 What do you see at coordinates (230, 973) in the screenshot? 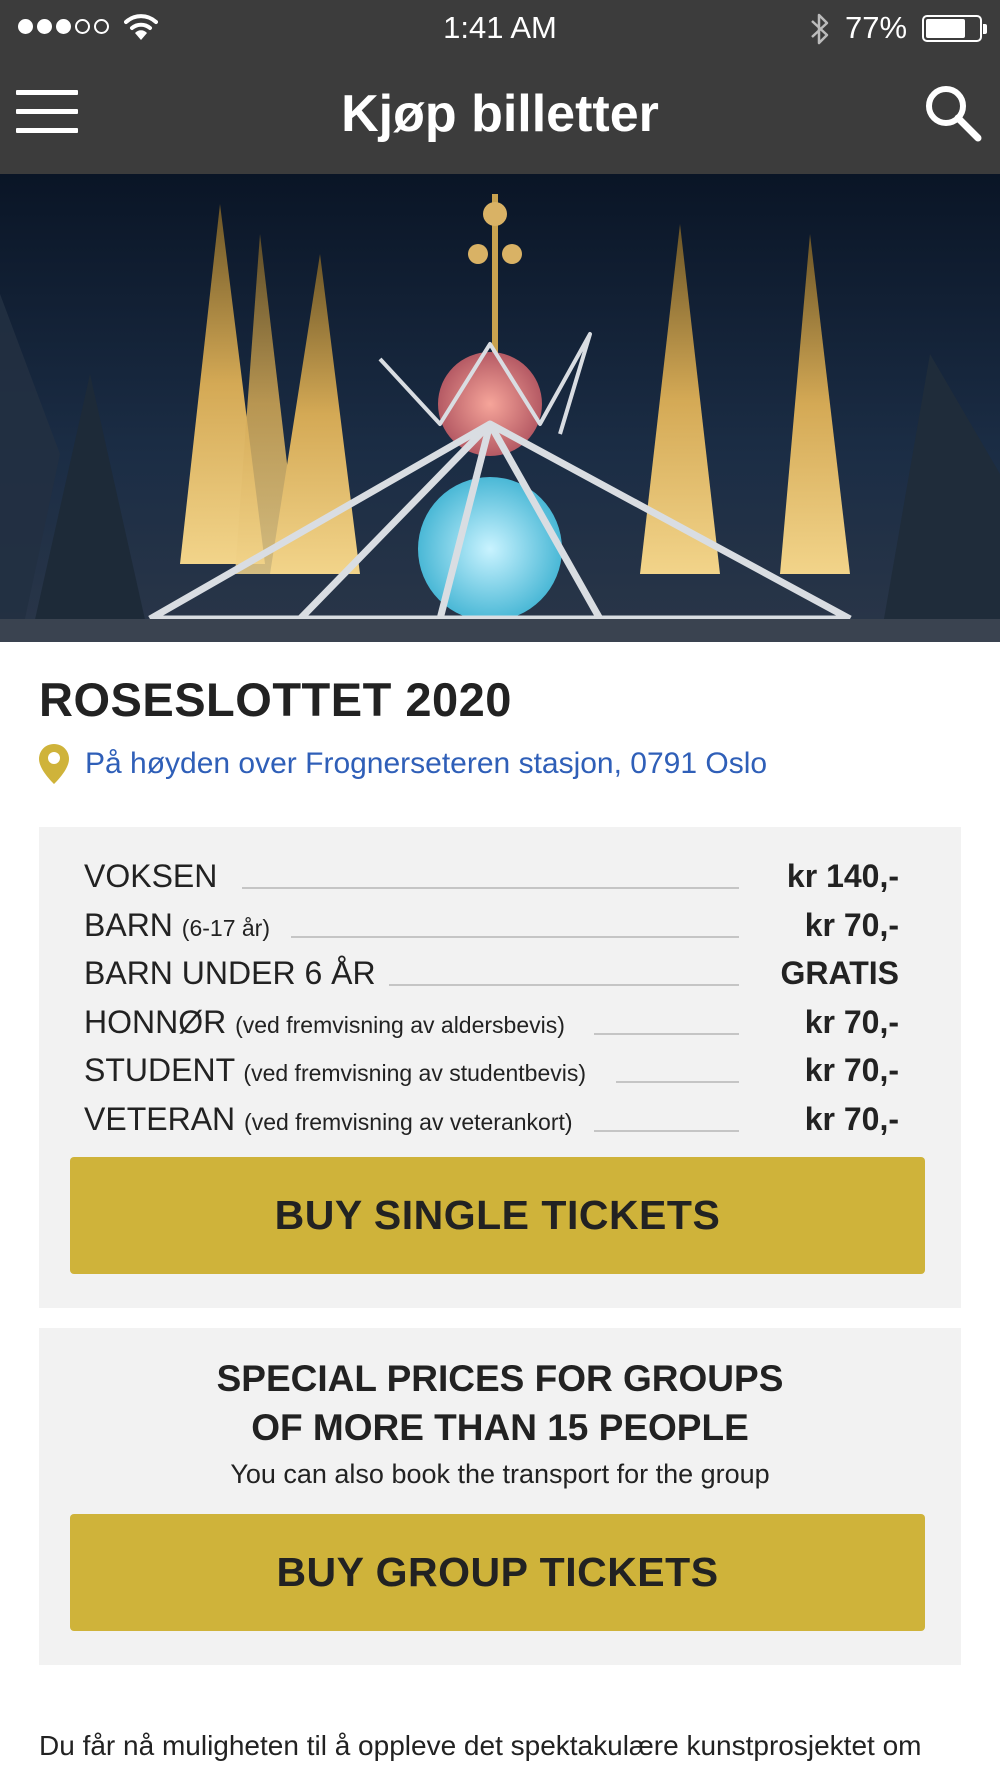
I see `price-label: BARN UNDER 6 ÅR` at bounding box center [230, 973].